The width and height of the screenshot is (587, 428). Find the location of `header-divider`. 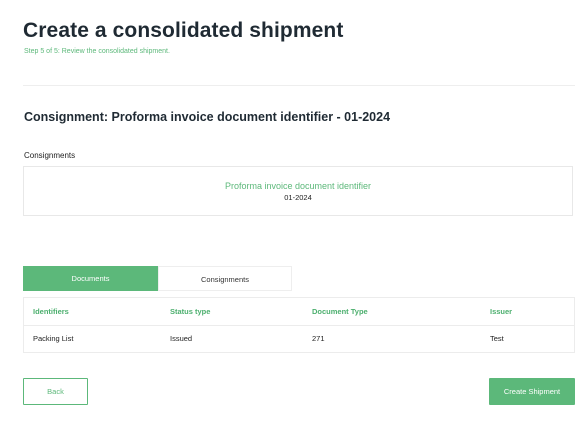

header-divider is located at coordinates (299, 85).